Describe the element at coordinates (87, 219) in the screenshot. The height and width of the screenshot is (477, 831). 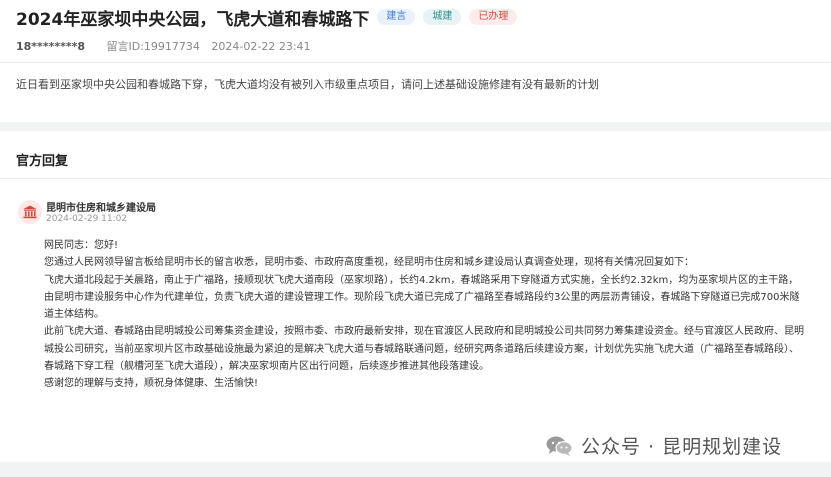
I see `reply-time: 2024-02-29 11:02` at that location.